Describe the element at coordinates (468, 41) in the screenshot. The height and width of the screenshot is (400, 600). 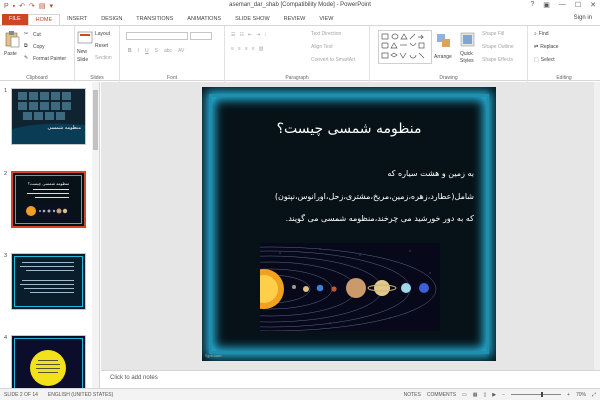
I see `quick-styles-icon` at that location.